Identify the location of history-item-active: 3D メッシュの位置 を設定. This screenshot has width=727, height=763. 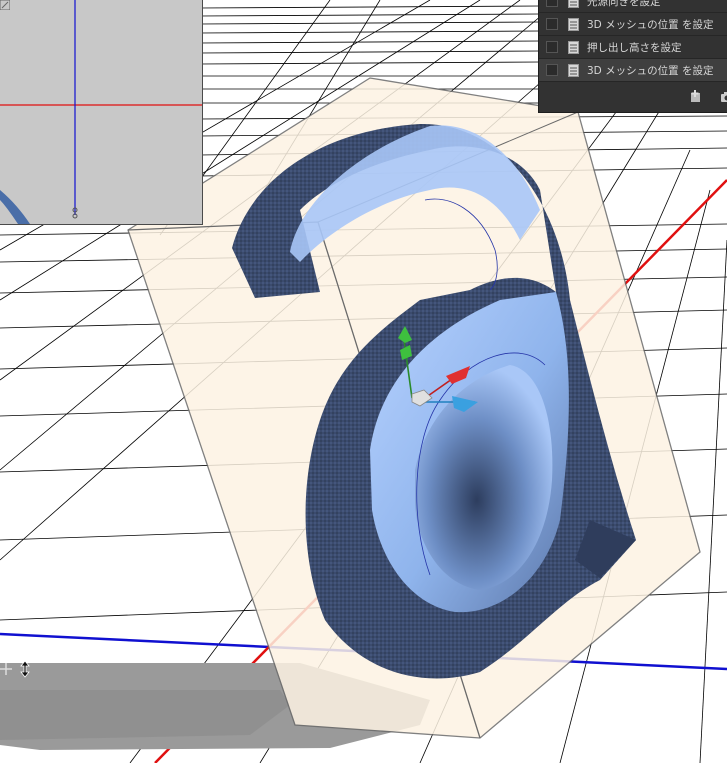
(633, 70).